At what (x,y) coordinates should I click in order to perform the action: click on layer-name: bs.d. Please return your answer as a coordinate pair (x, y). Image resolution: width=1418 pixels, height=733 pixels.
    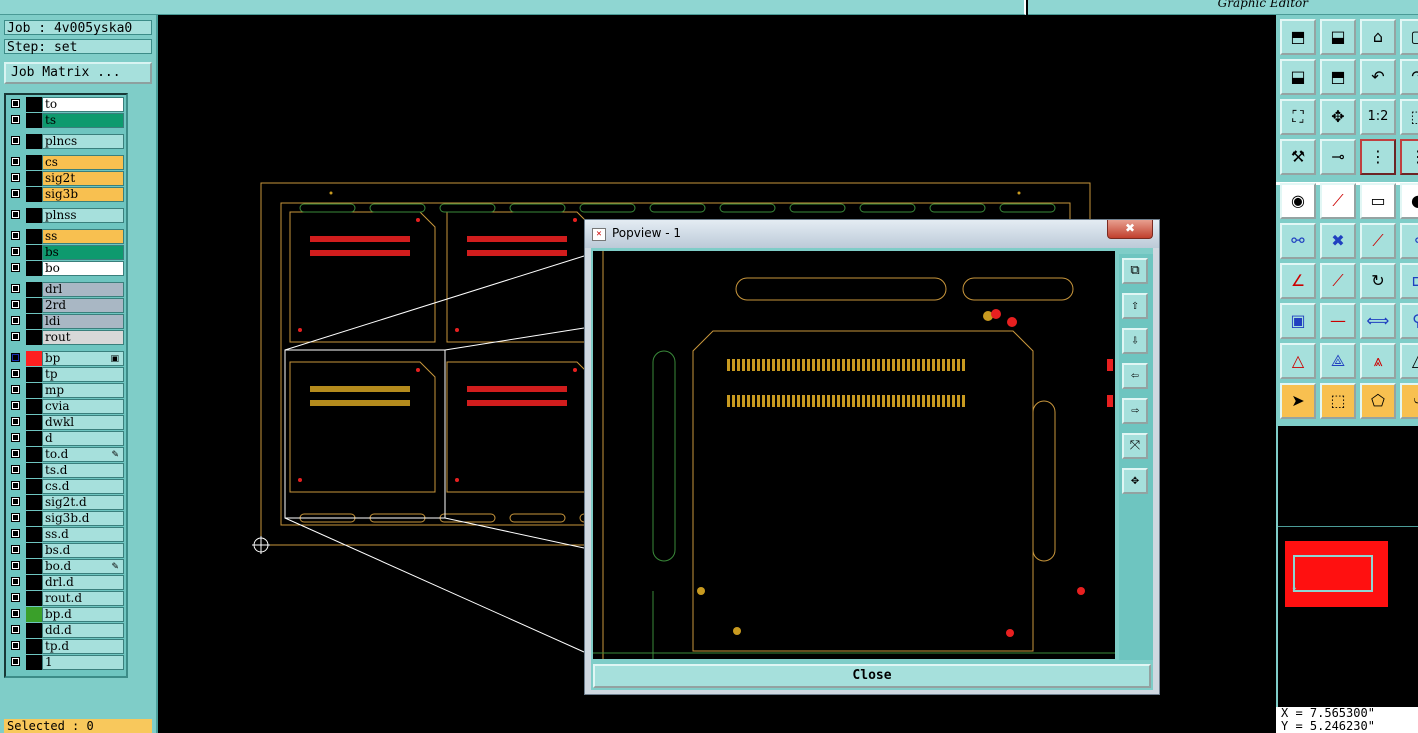
    Looking at the image, I should click on (83, 550).